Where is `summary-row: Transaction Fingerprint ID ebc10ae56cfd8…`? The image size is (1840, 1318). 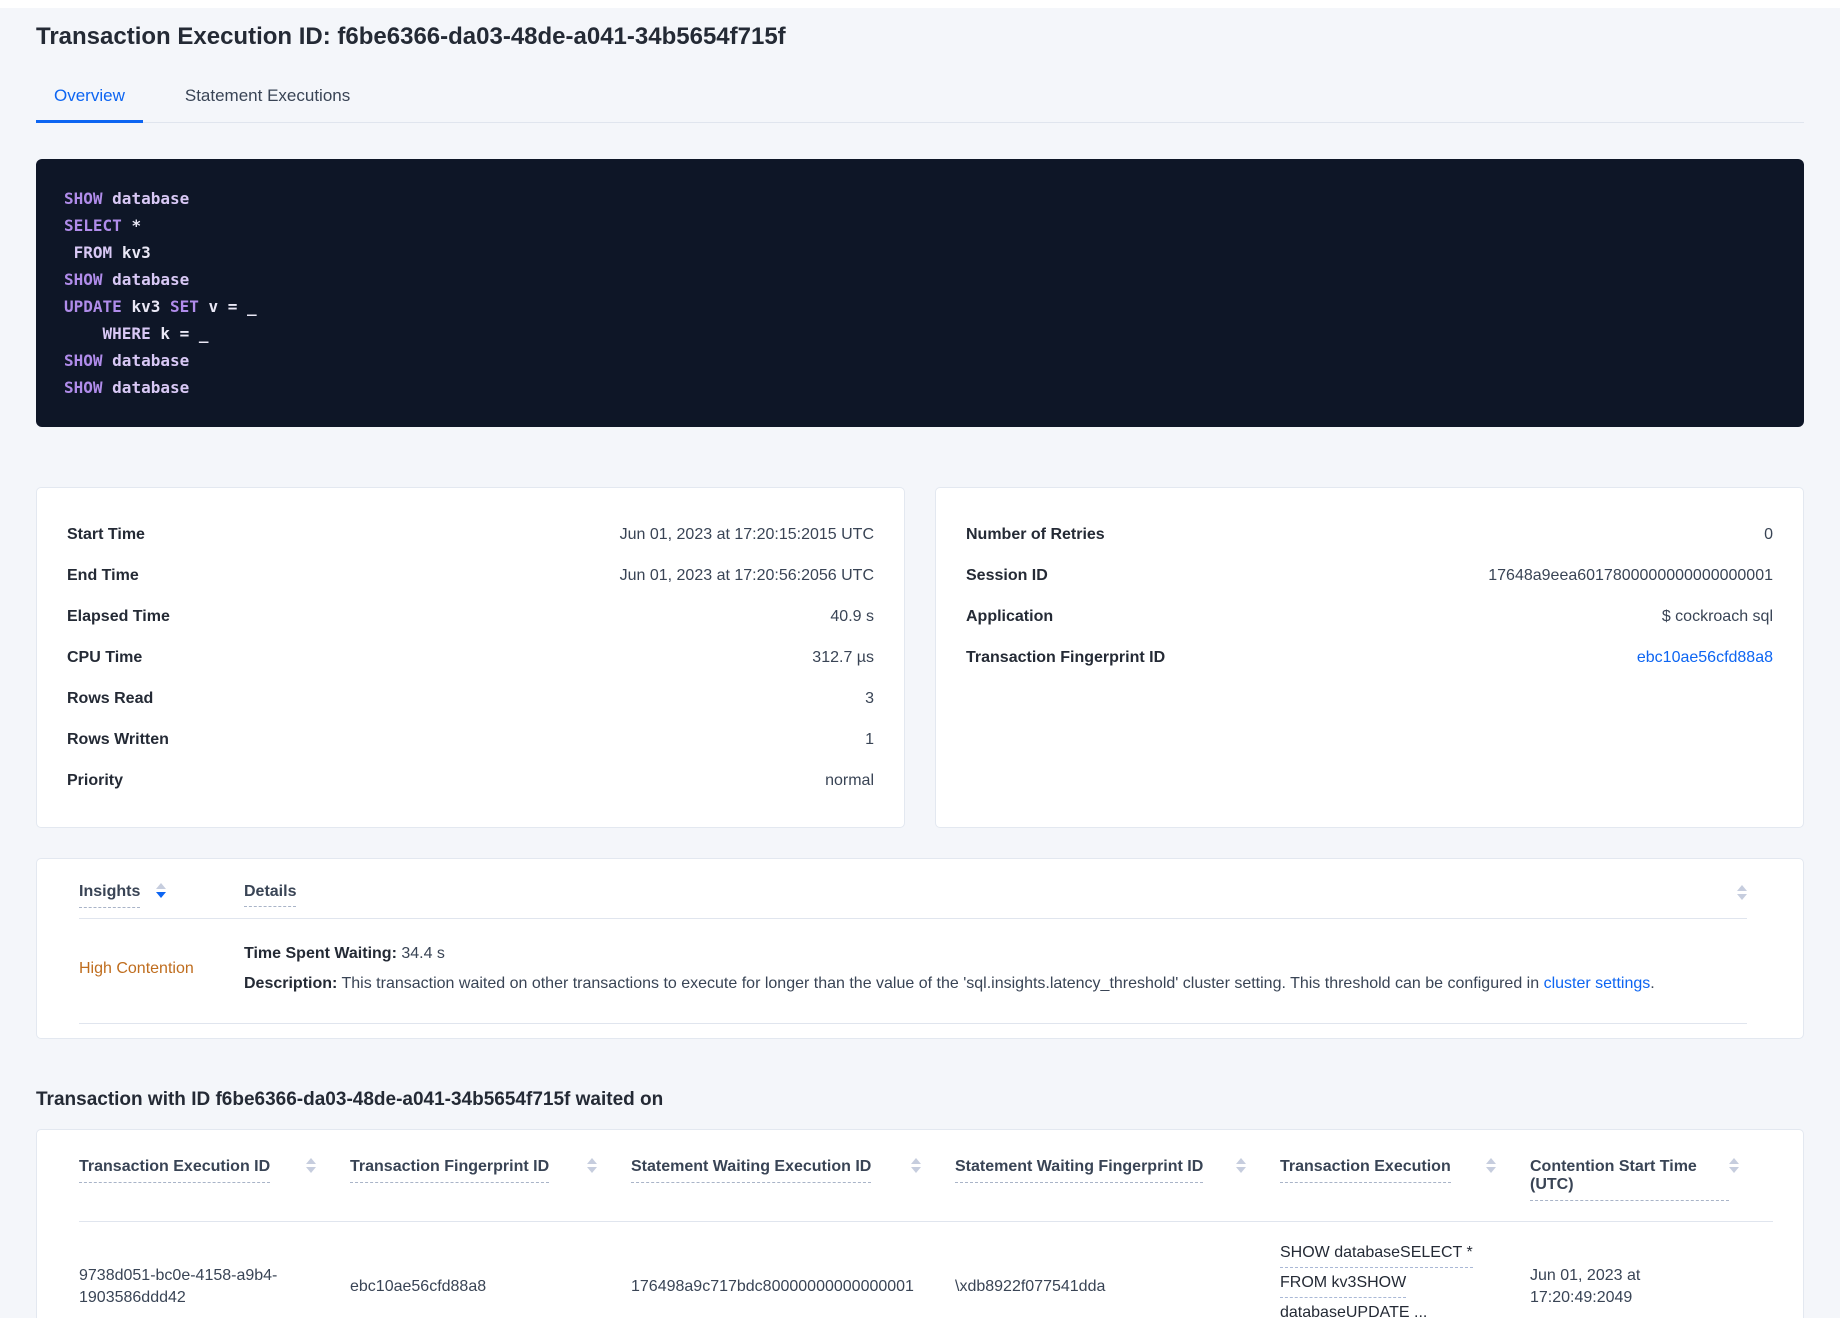
summary-row: Transaction Fingerprint ID ebc10ae56cfd8… is located at coordinates (1369, 658).